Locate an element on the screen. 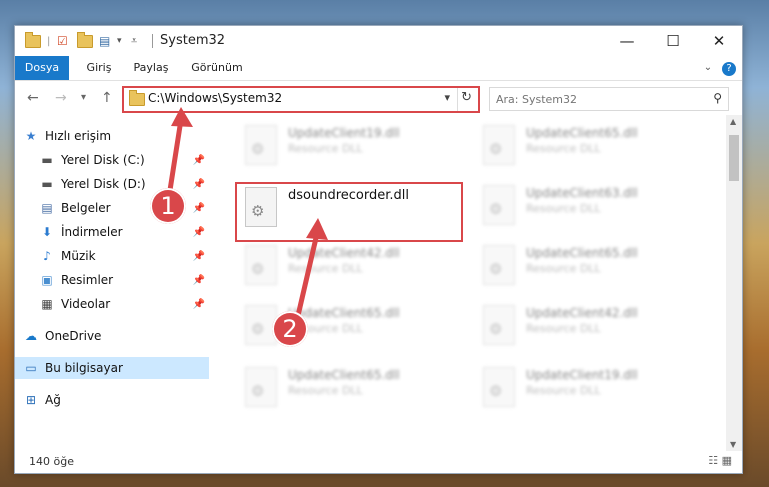 The height and width of the screenshot is (487, 769). annotation-arrows is located at coordinates (246, 214).